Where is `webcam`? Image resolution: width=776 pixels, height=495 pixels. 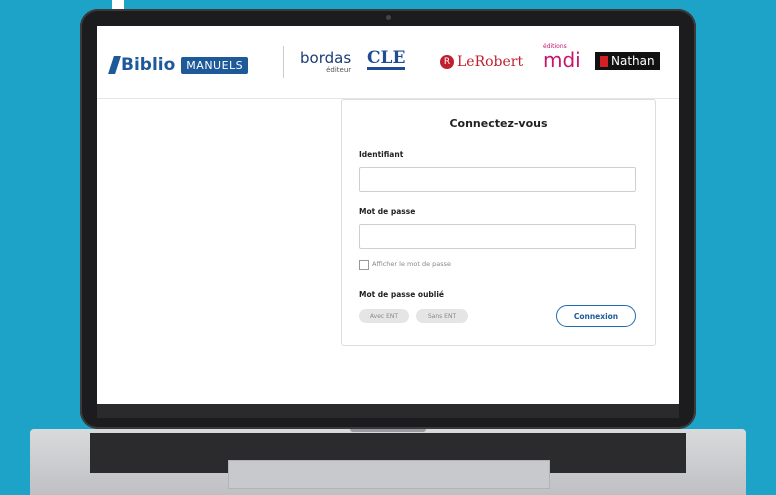
webcam is located at coordinates (388, 17).